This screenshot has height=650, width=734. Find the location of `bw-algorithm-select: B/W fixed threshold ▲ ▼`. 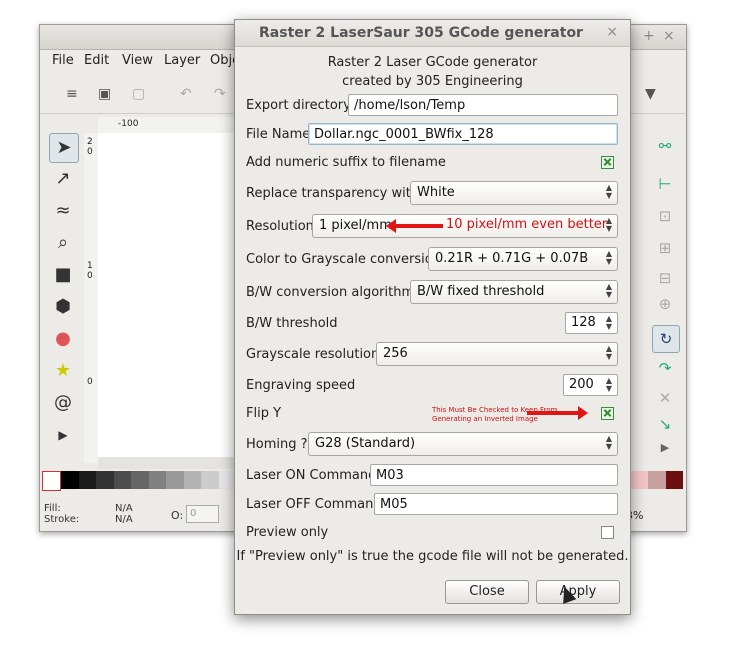

bw-algorithm-select: B/W fixed threshold ▲ ▼ is located at coordinates (514, 292).